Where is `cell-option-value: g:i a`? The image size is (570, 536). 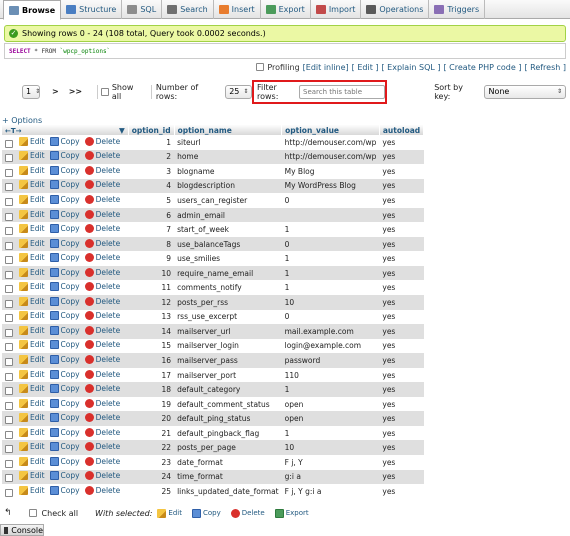
cell-option-value: g:i a is located at coordinates (330, 477).